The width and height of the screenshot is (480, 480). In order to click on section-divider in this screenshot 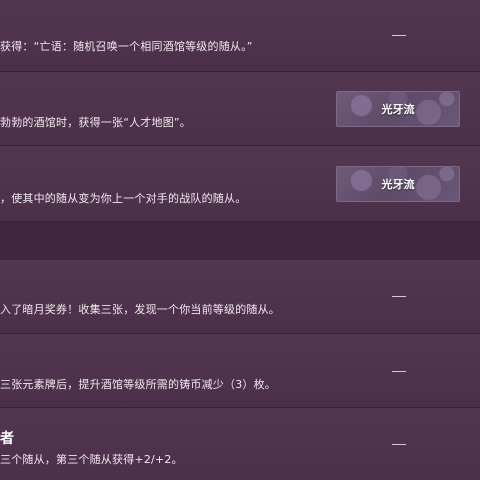, I will do `click(240, 241)`.